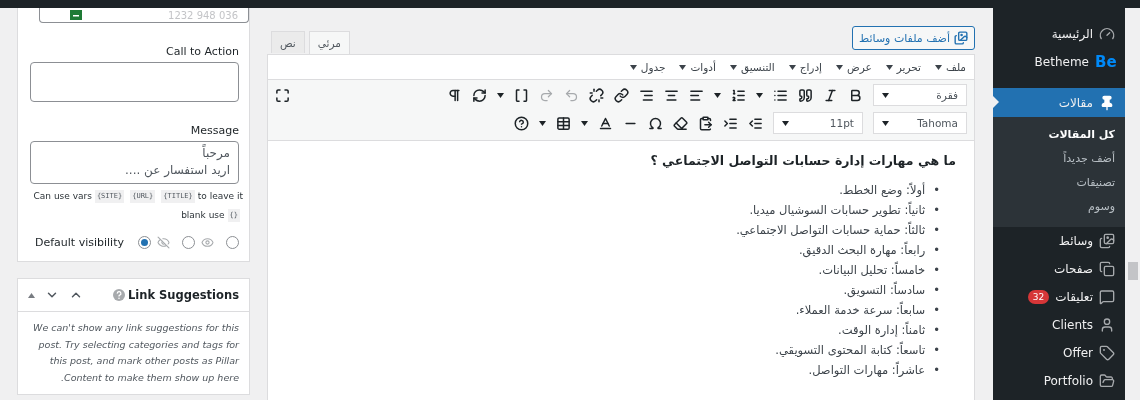  I want to click on outdent-icon, so click(755, 123).